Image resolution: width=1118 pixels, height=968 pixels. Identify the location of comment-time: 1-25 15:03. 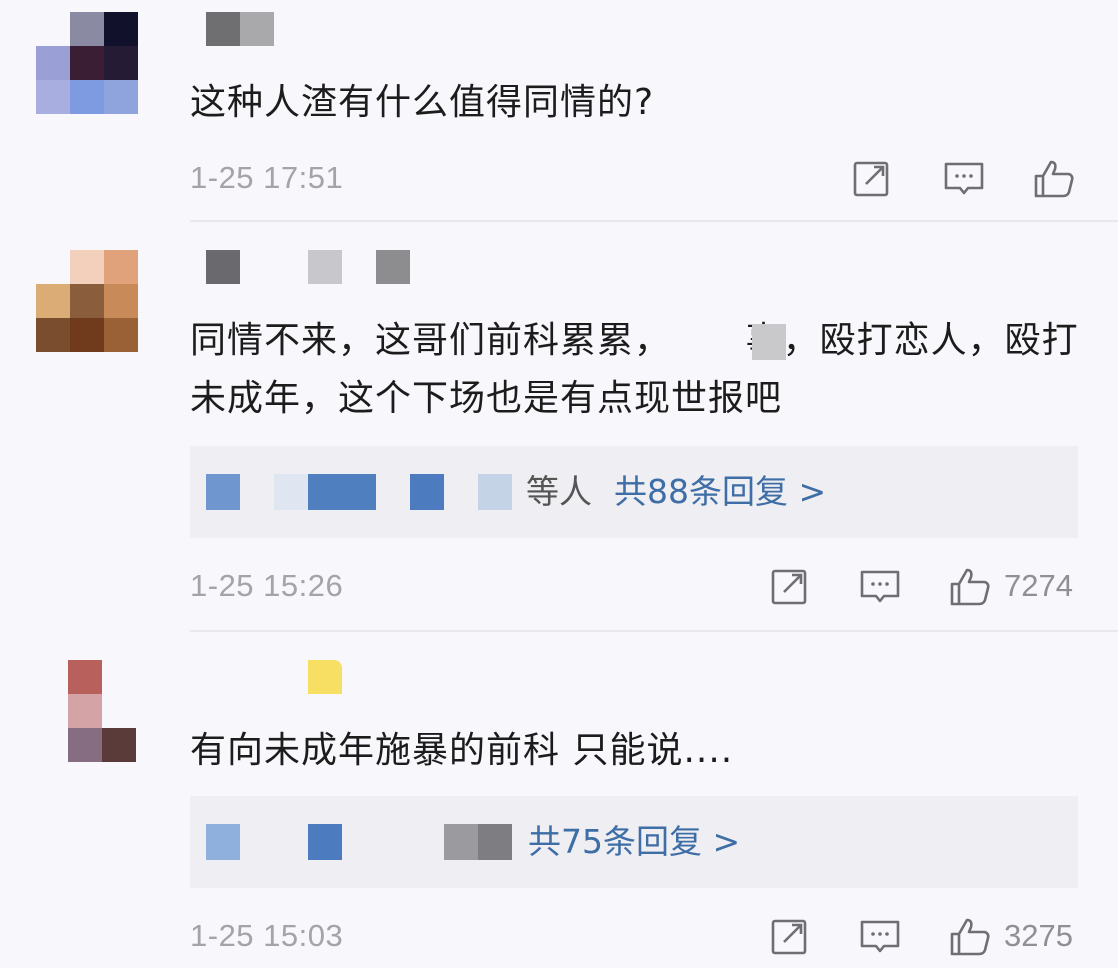
(267, 935).